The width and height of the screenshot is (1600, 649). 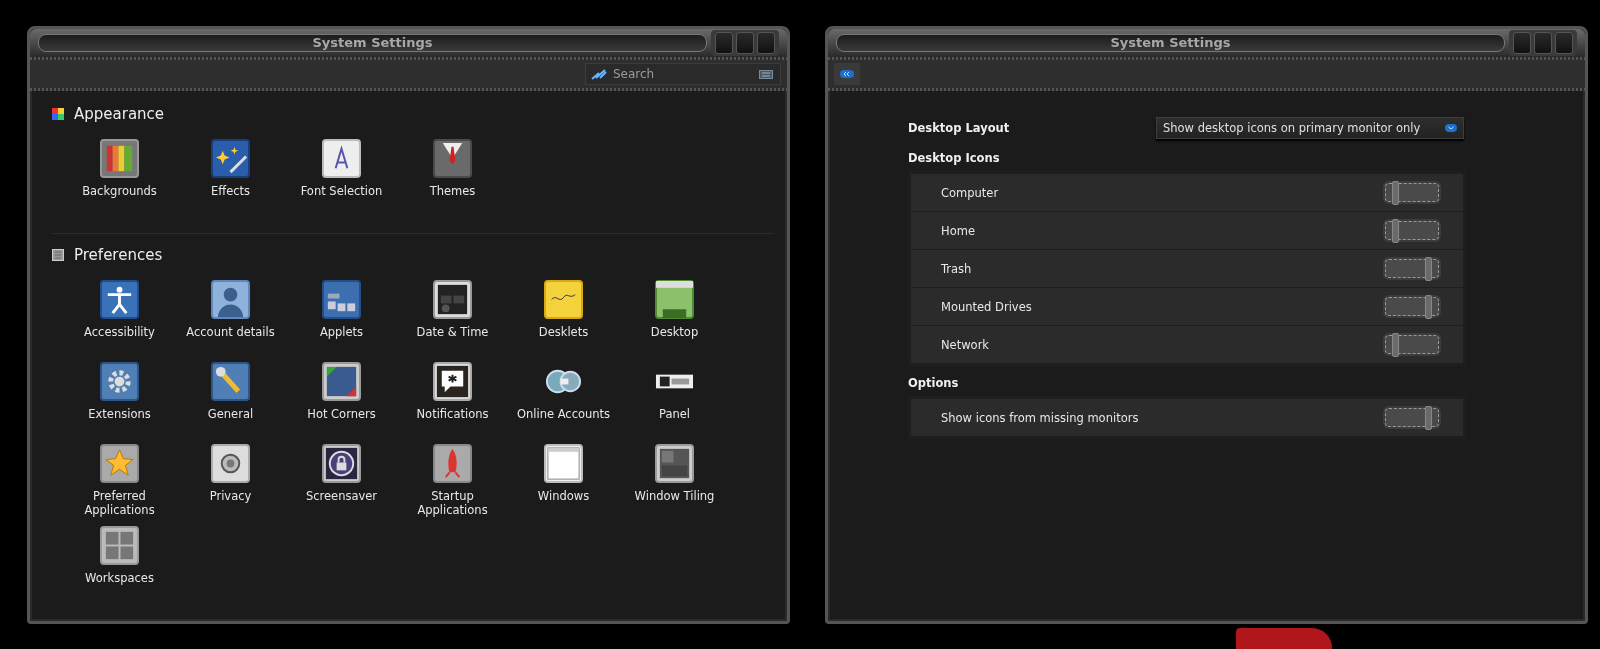 I want to click on search-icon, so click(x=599, y=74).